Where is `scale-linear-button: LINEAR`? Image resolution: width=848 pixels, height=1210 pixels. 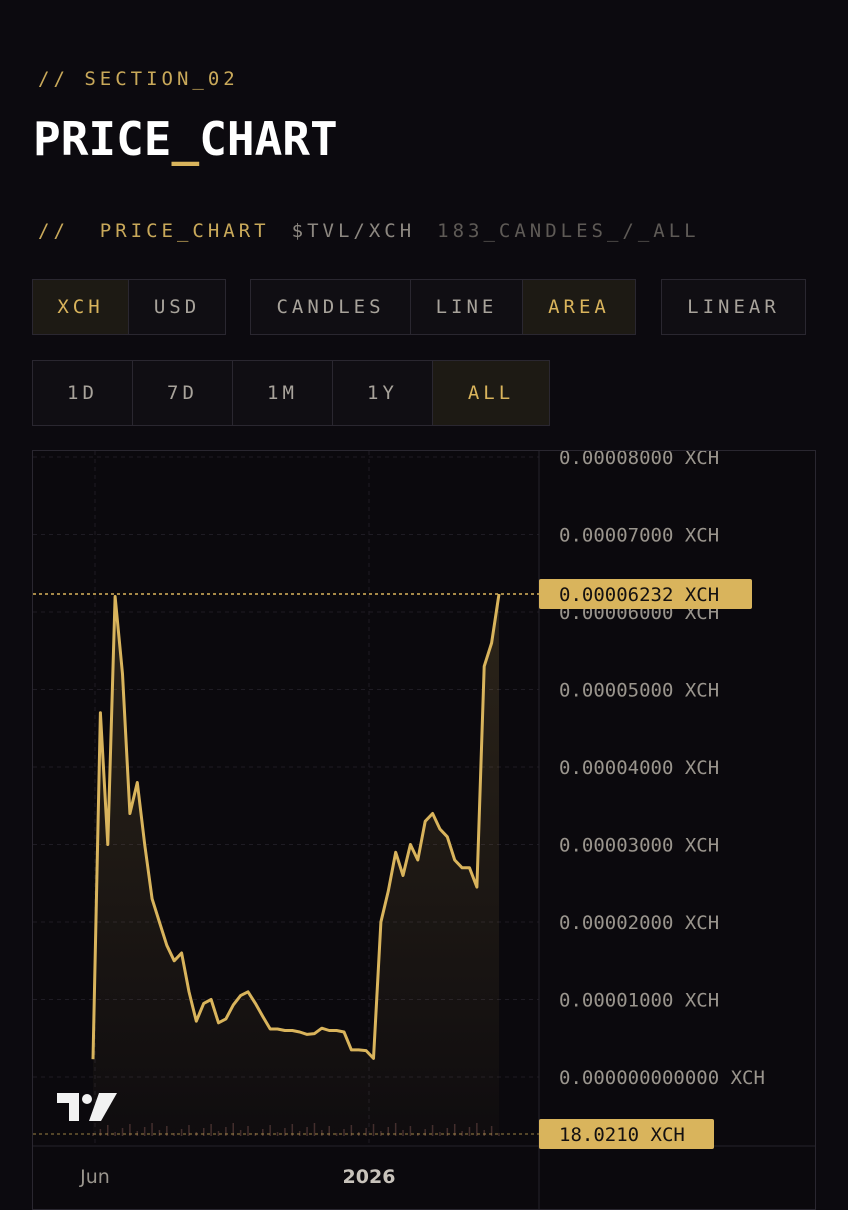
scale-linear-button: LINEAR is located at coordinates (733, 307).